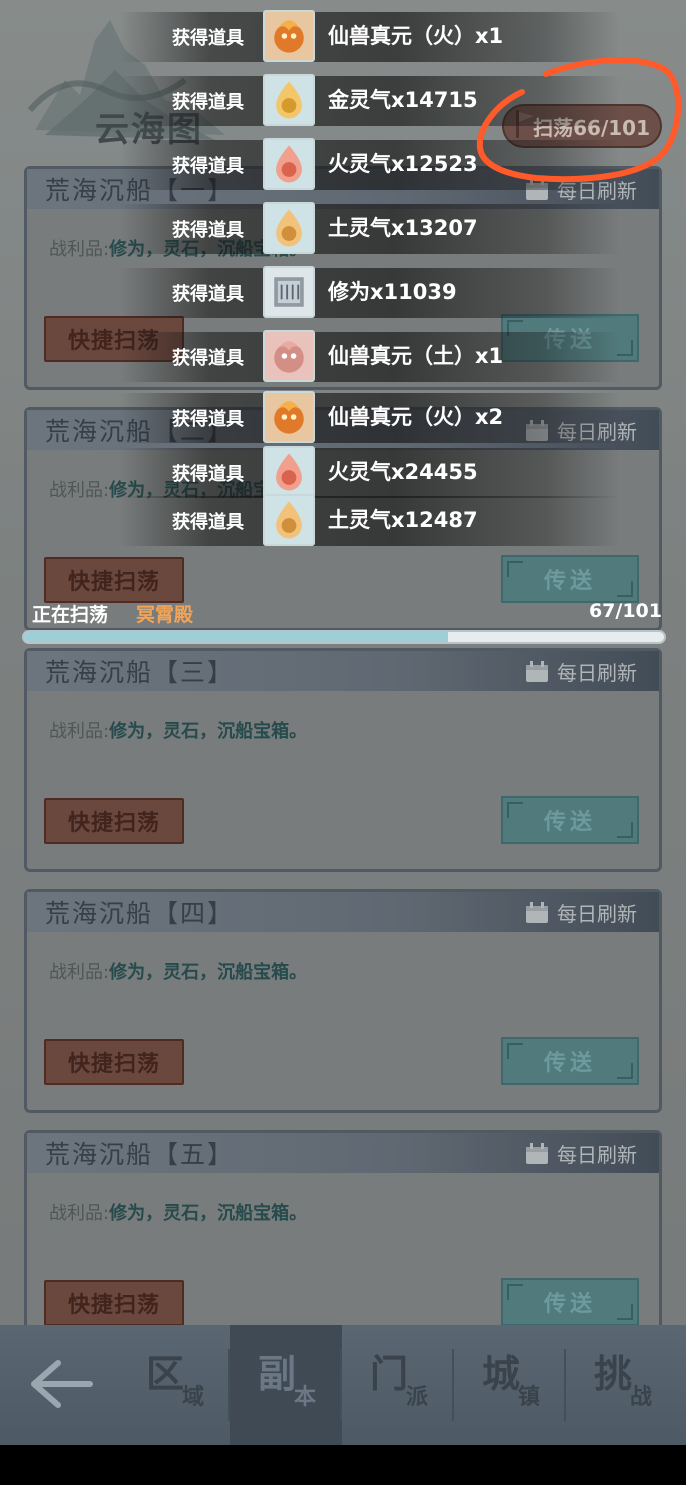  Describe the element at coordinates (70, 615) in the screenshot. I see `sweep-status-label: 正在扫荡` at that location.